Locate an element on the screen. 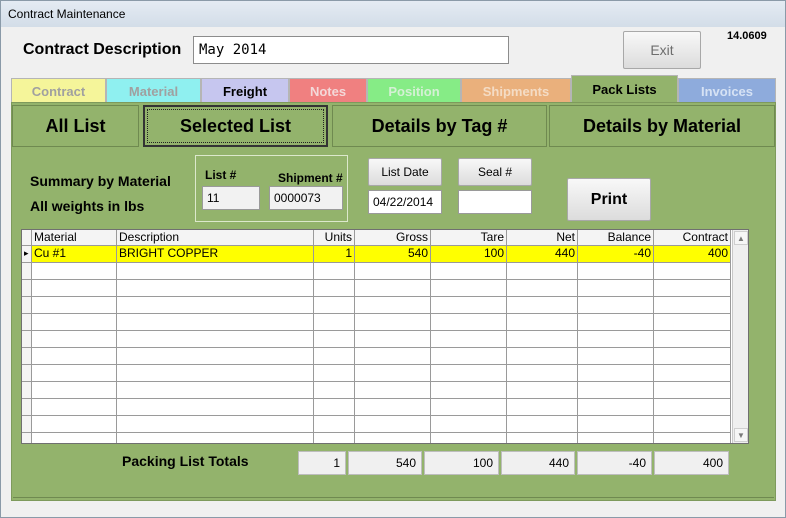 Image resolution: width=786 pixels, height=518 pixels. grid-header-material: Material is located at coordinates (74, 238).